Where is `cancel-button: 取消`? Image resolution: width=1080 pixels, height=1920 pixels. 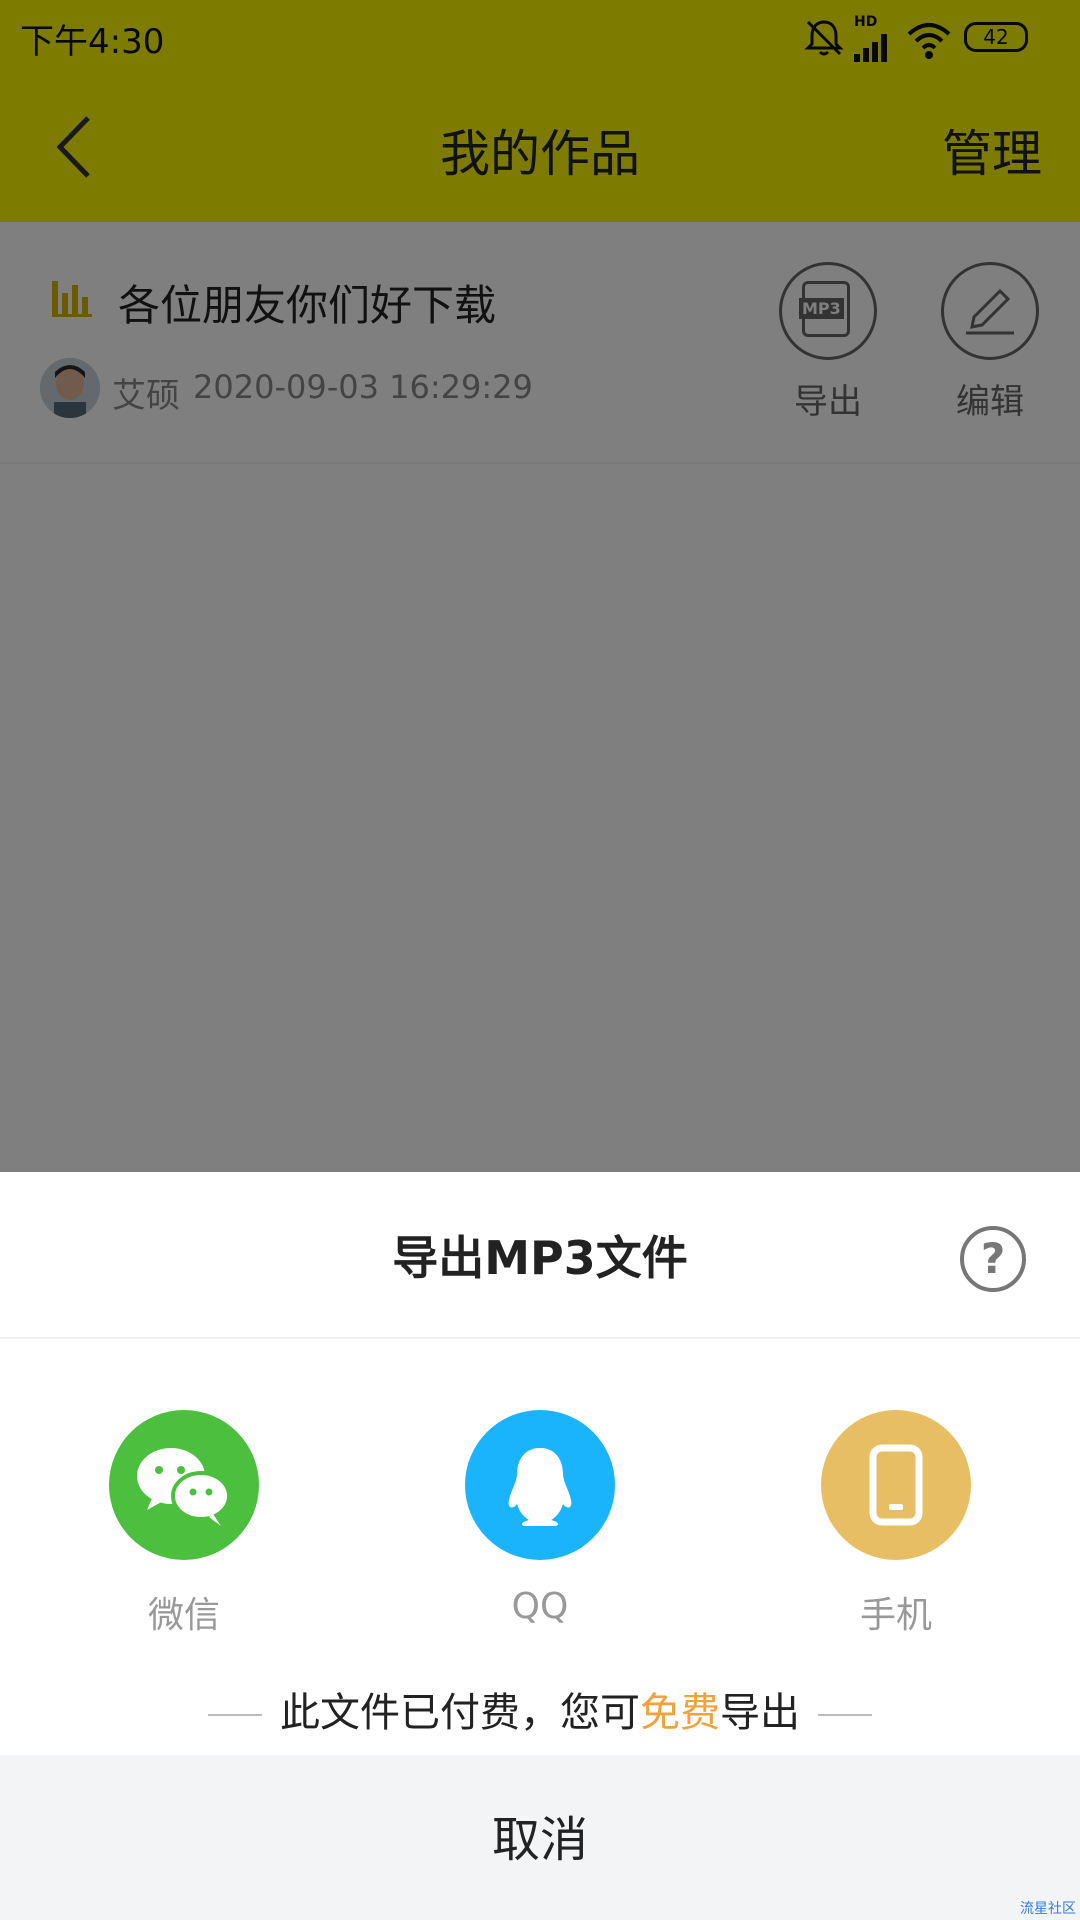 cancel-button: 取消 is located at coordinates (540, 1835).